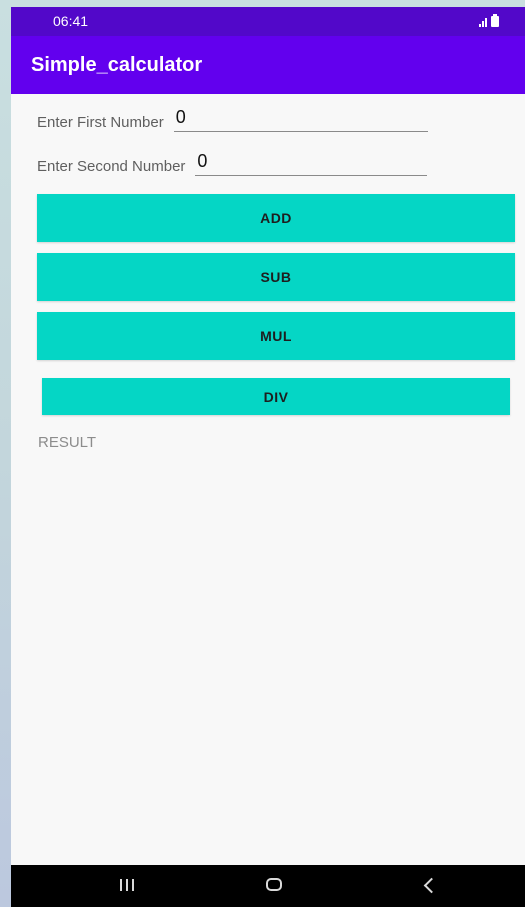  What do you see at coordinates (276, 396) in the screenshot?
I see `div-button: DIV` at bounding box center [276, 396].